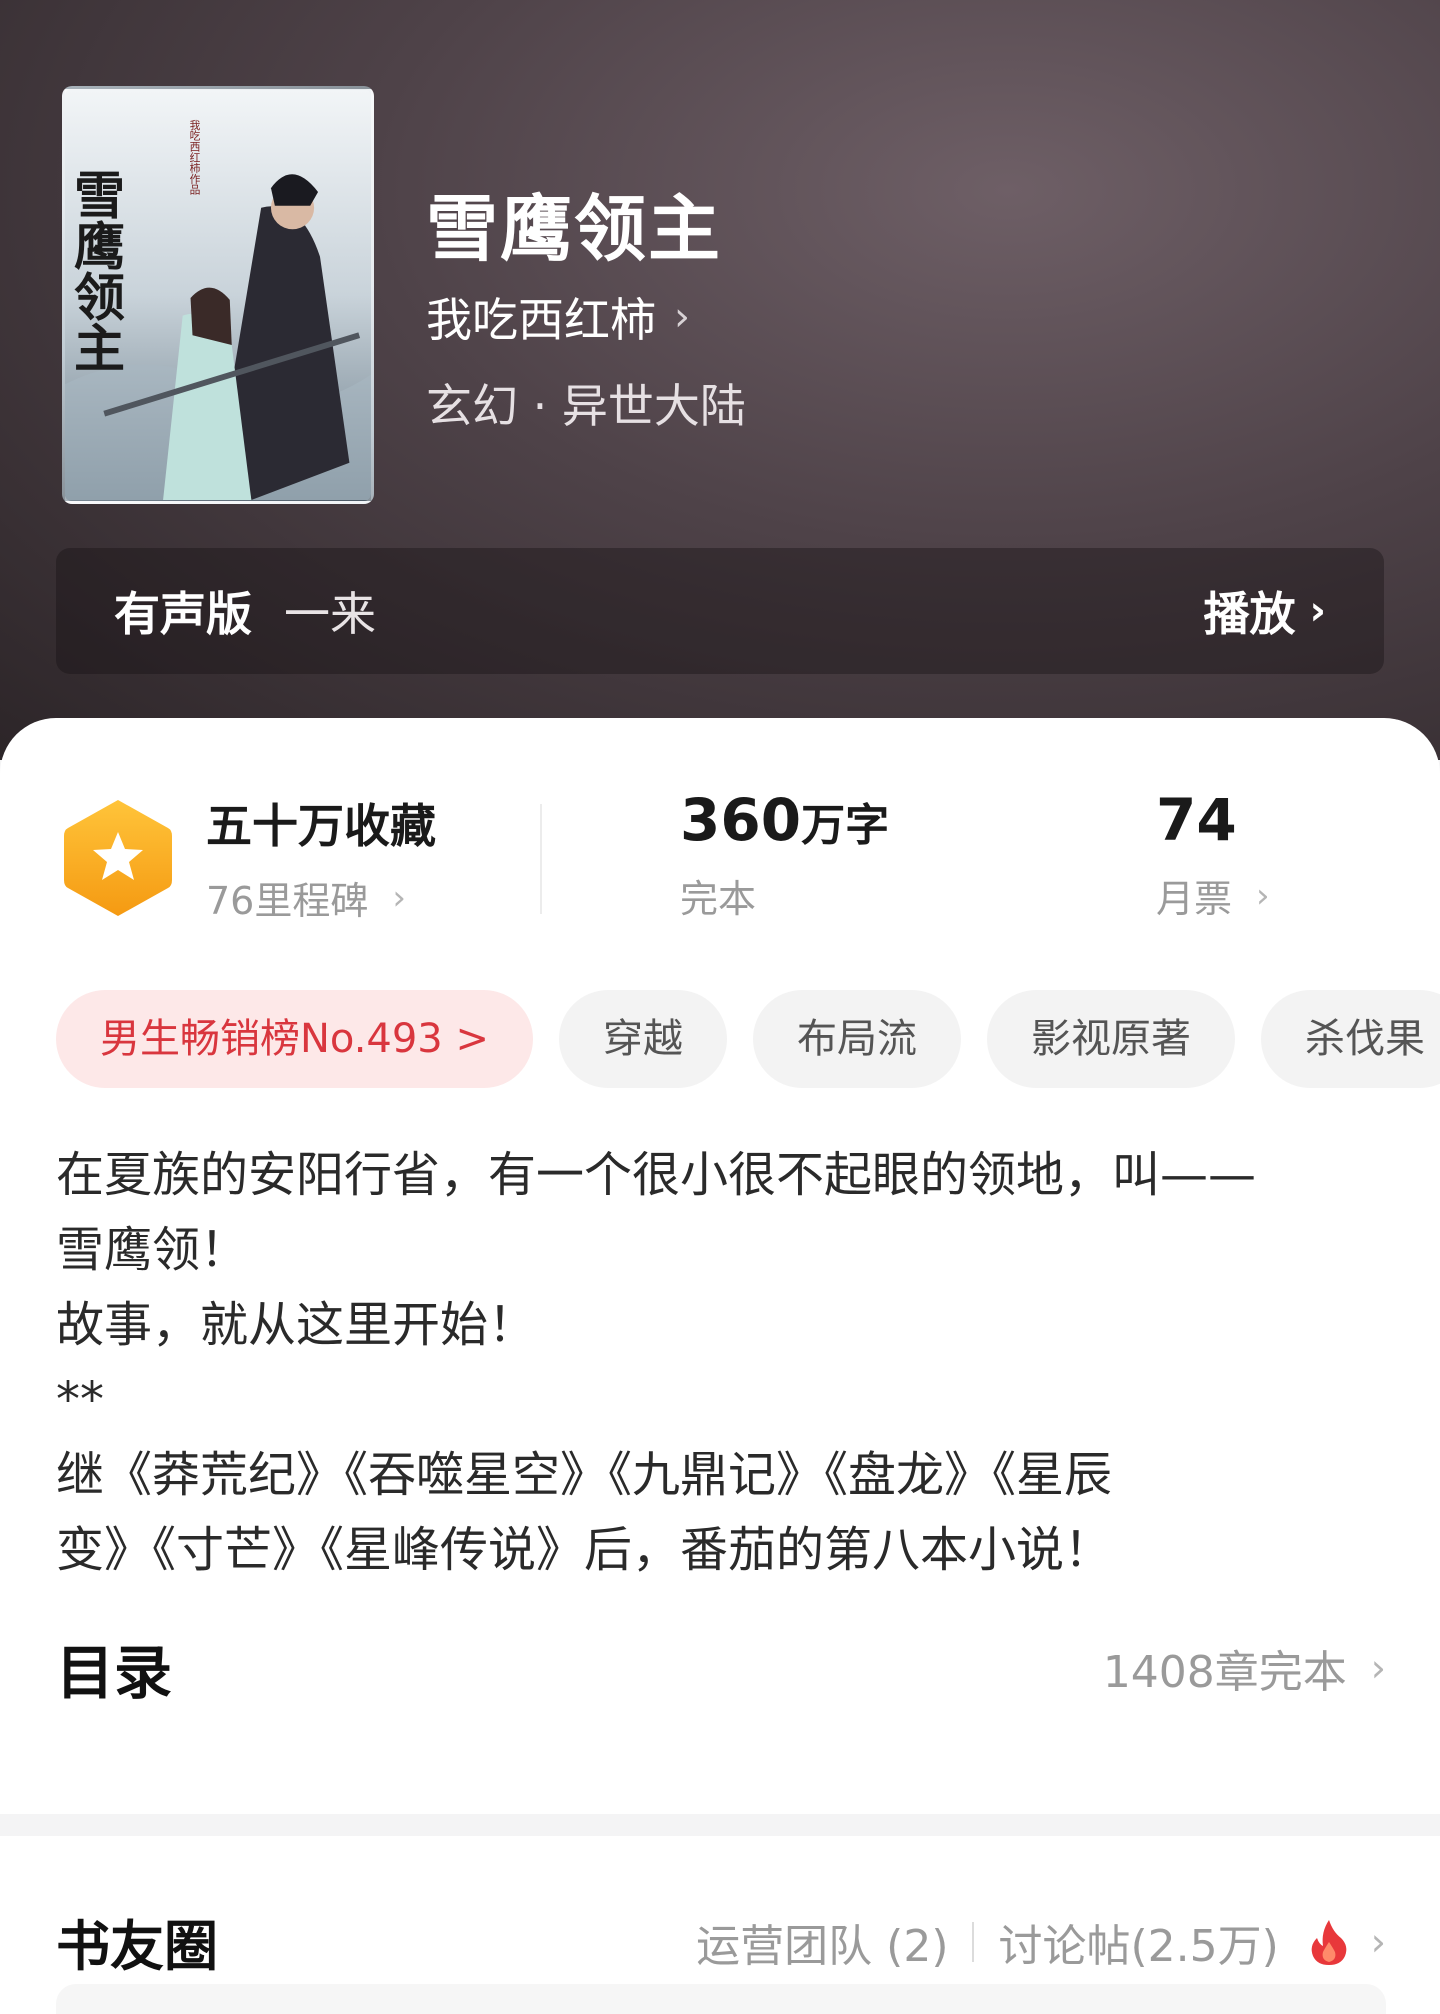 The image size is (1440, 2014). Describe the element at coordinates (321, 857) in the screenshot. I see `collect-stat: 五十万收藏 76里程碑 ›` at that location.